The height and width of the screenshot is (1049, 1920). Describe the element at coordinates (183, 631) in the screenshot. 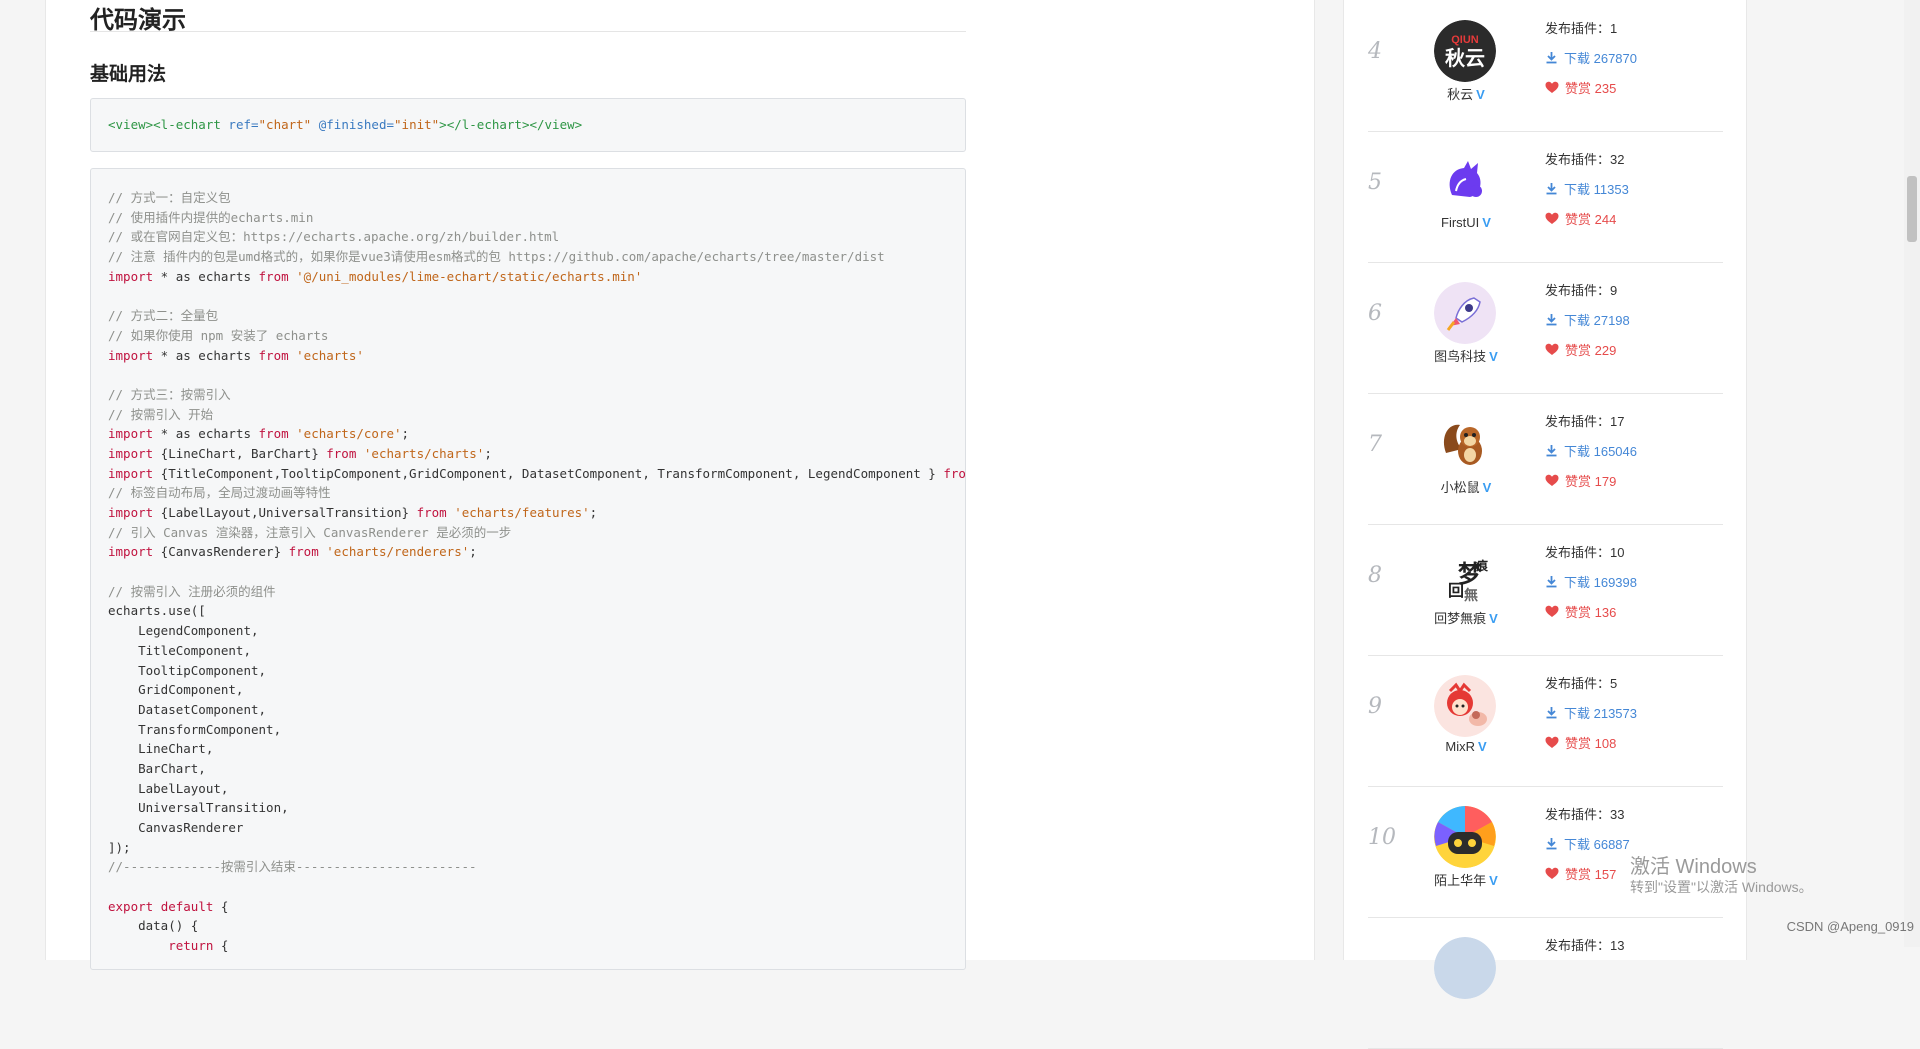

I see `code-line: LegendComponent,` at that location.